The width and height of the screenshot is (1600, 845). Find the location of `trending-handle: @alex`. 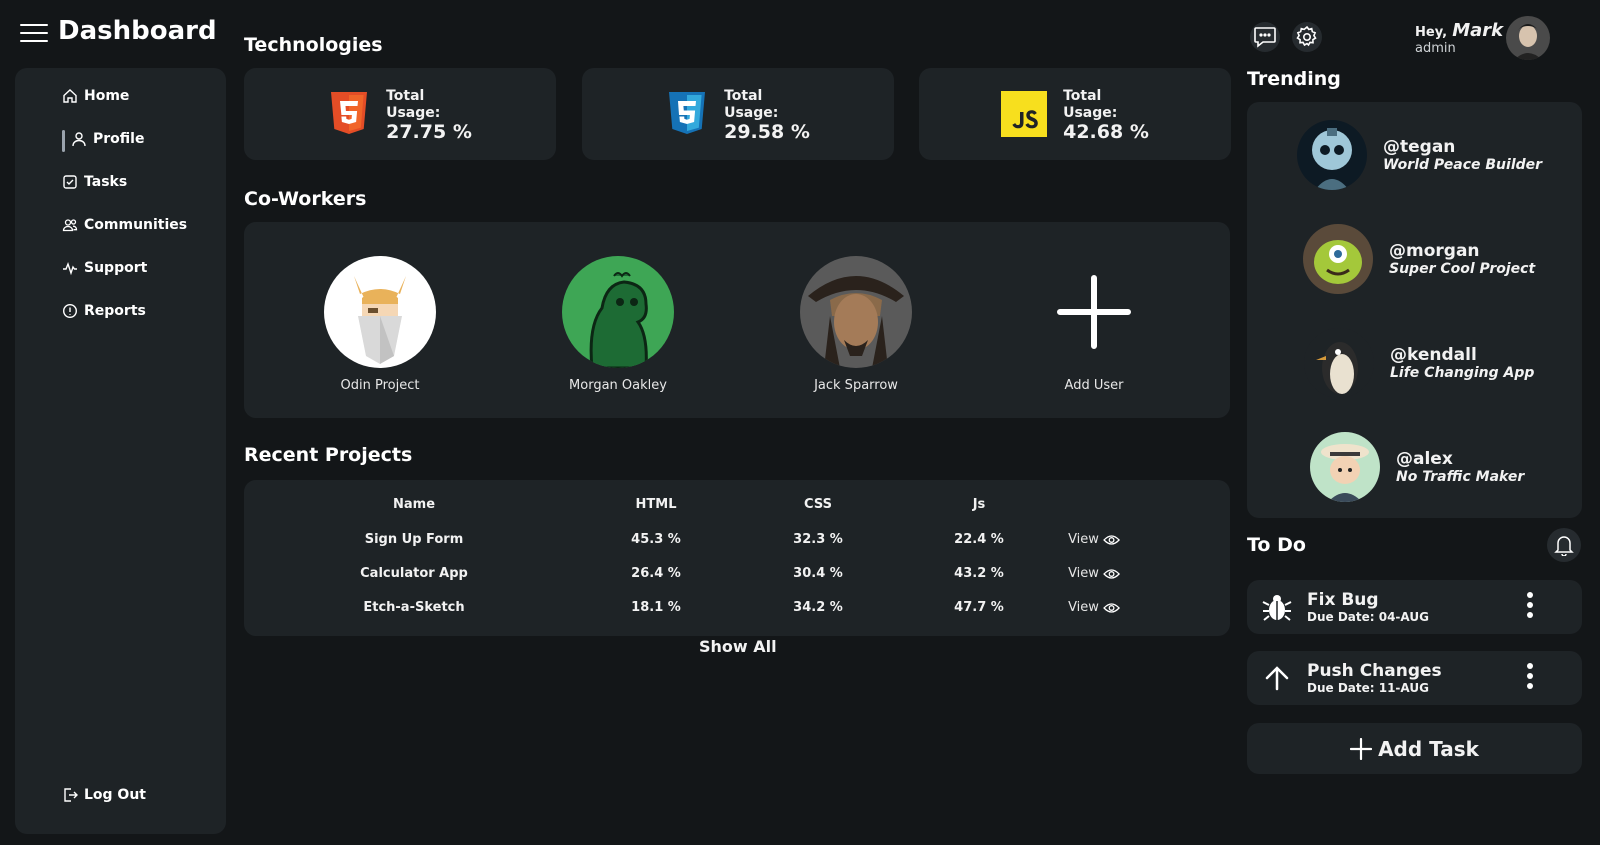

trending-handle: @alex is located at coordinates (1424, 459).